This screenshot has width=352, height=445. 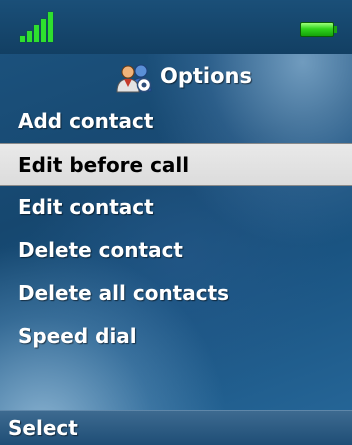 What do you see at coordinates (176, 293) in the screenshot?
I see `menu-item-delete-all-contacts: Delete all contacts` at bounding box center [176, 293].